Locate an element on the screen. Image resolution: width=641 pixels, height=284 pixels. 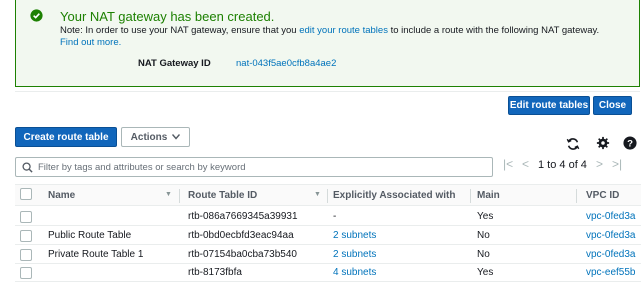
column-header-route-table-id: Route Table ID is located at coordinates (222, 195).